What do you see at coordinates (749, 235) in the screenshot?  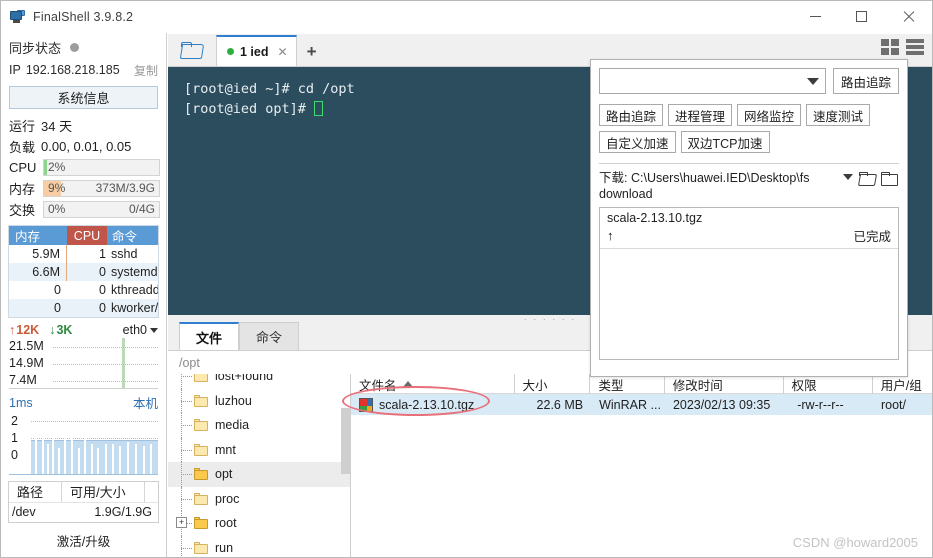 I see `download-item-status-row: ↑ 已完成` at bounding box center [749, 235].